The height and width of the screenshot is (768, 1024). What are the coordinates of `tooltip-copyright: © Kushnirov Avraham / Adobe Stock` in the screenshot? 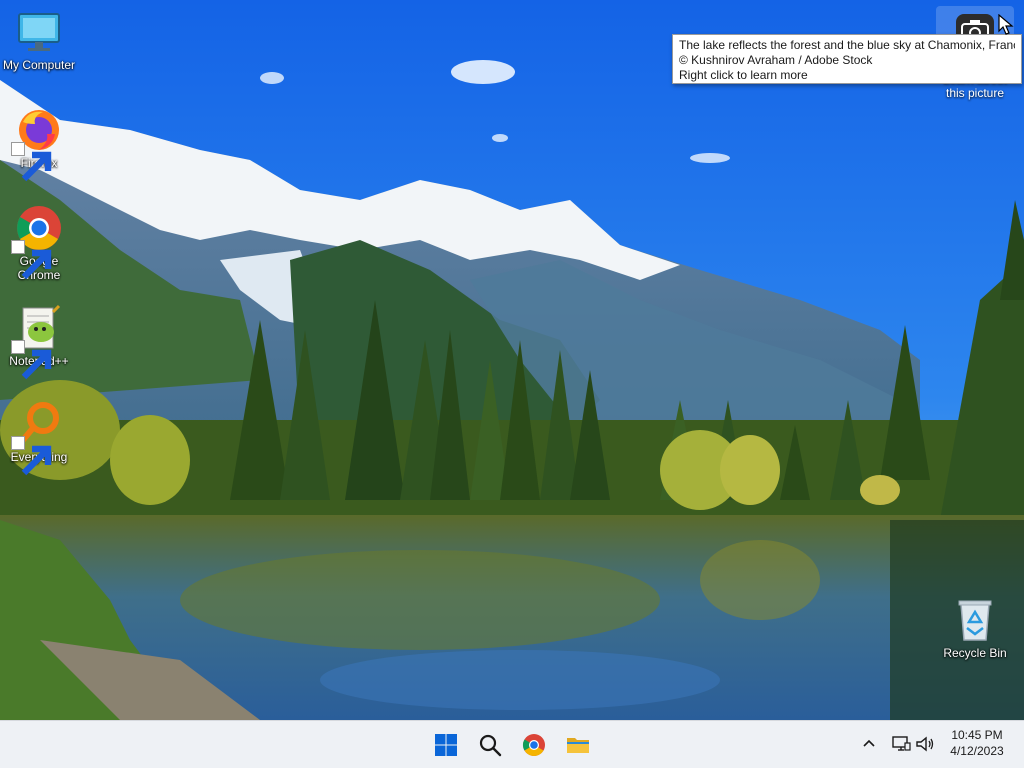 It's located at (776, 60).